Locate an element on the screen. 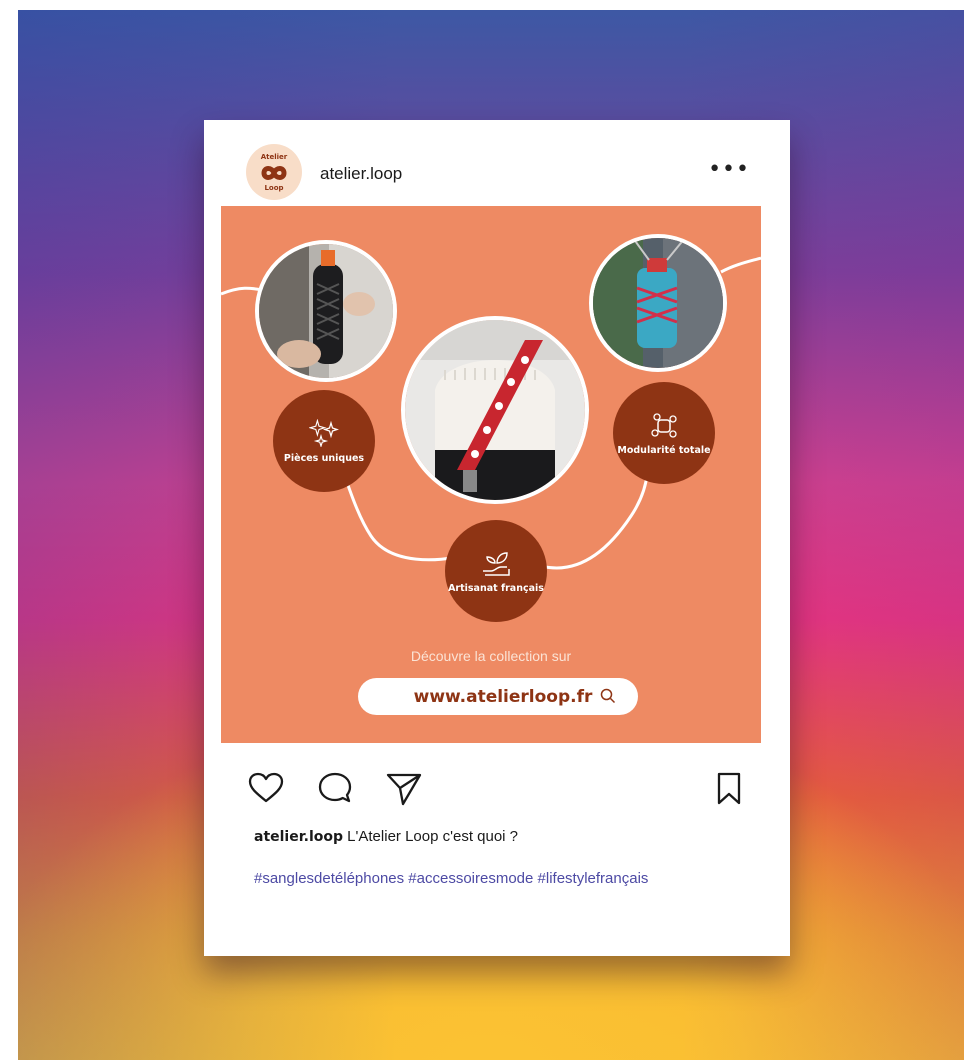 This screenshot has width=964, height=1060. sparkles-icon is located at coordinates (324, 432).